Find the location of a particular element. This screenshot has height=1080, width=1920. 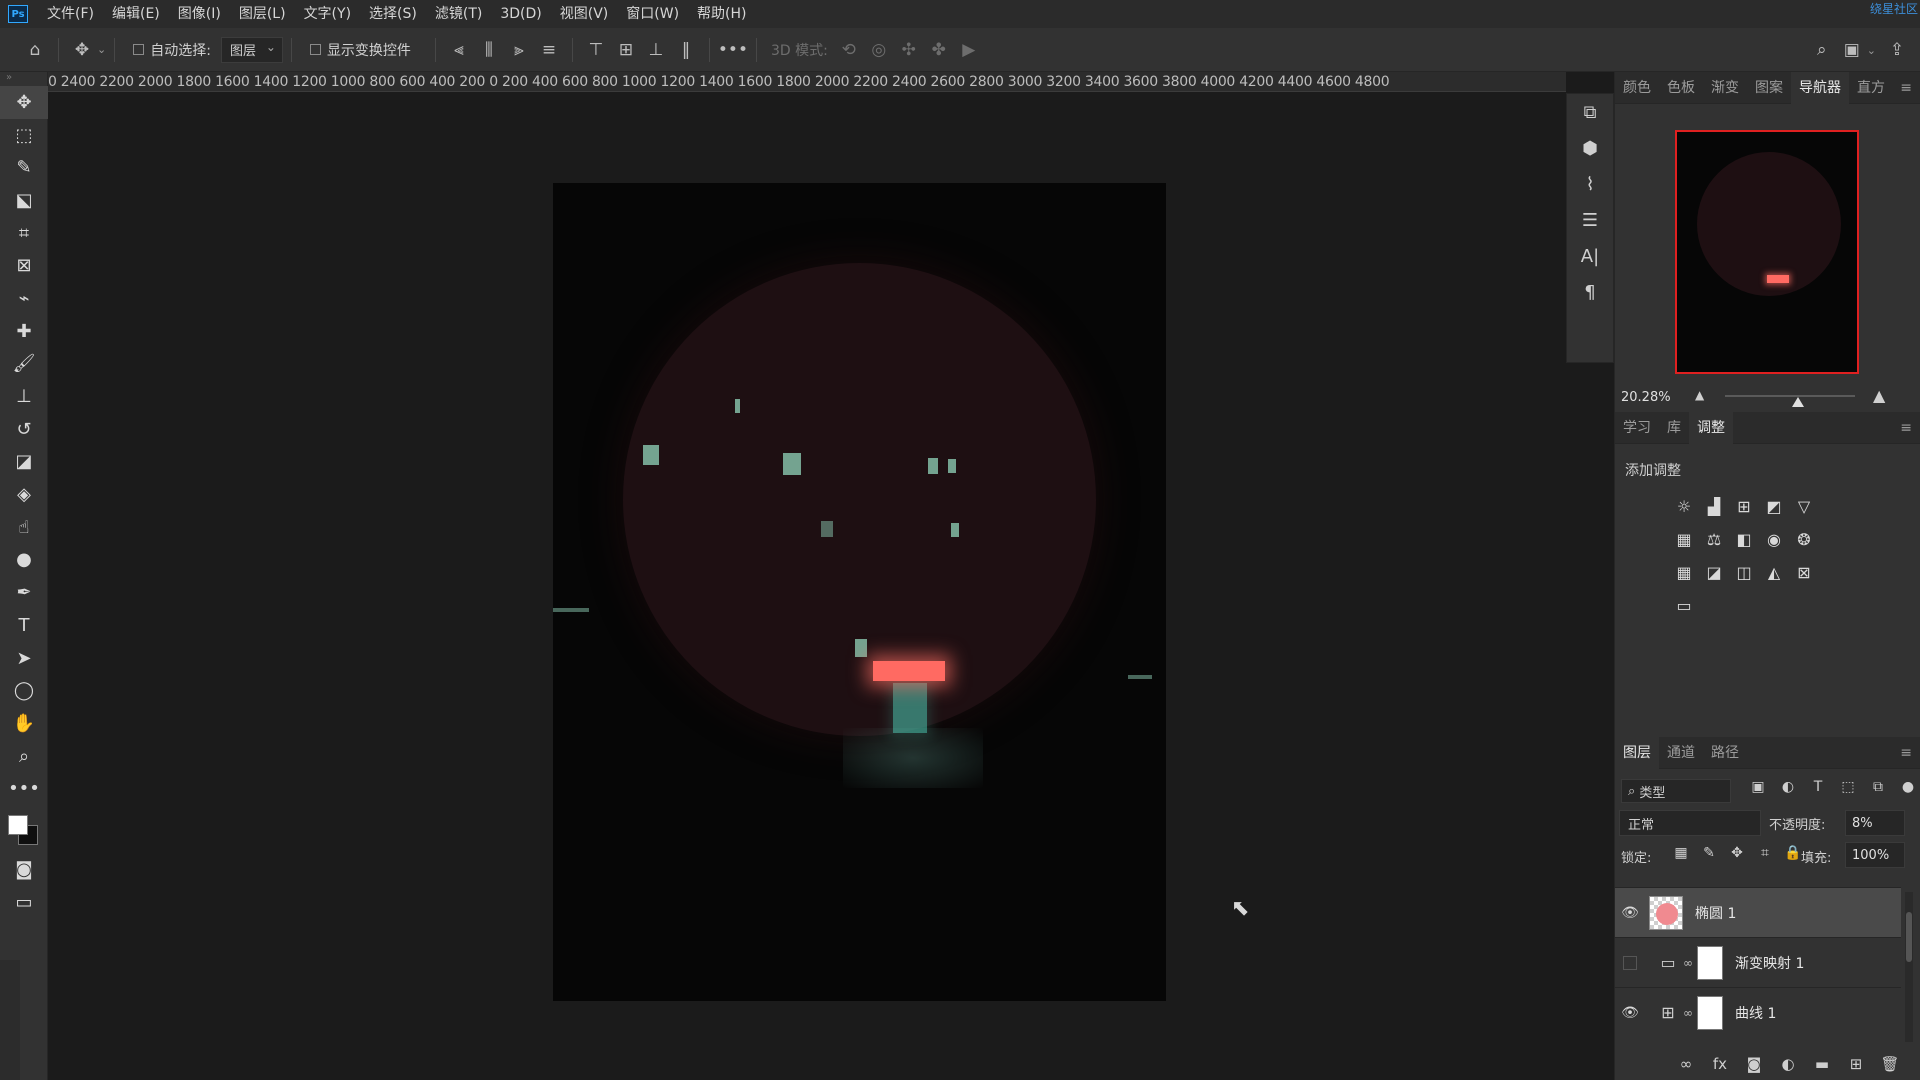

zoom-level: 20.28% is located at coordinates (1646, 397).